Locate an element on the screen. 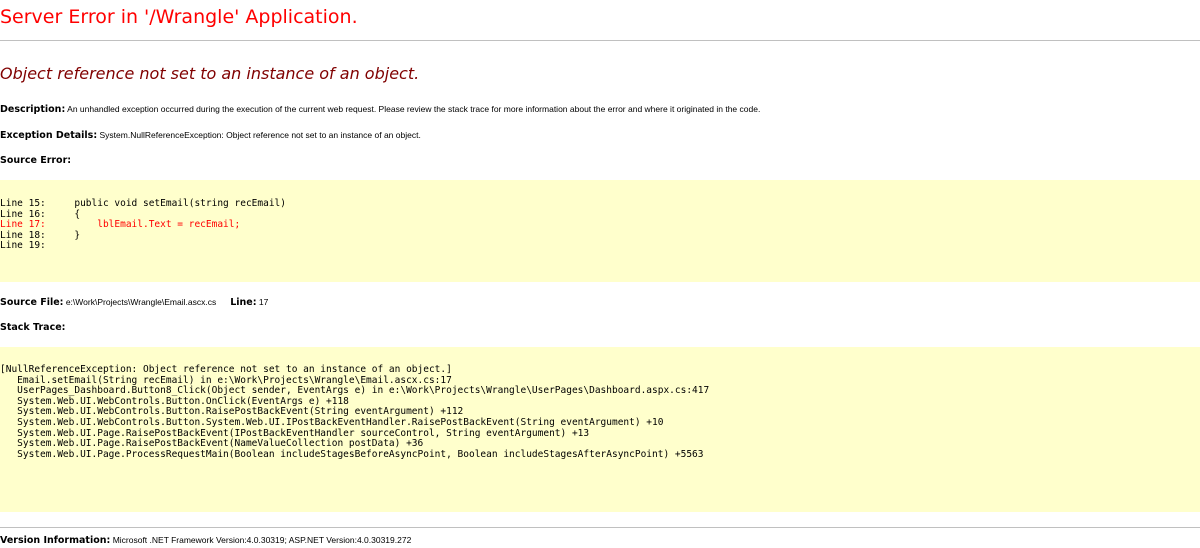 The image size is (1200, 548). source-error-line-highlighted: Line 17: lblEmail.Text = recEmail; is located at coordinates (120, 225).